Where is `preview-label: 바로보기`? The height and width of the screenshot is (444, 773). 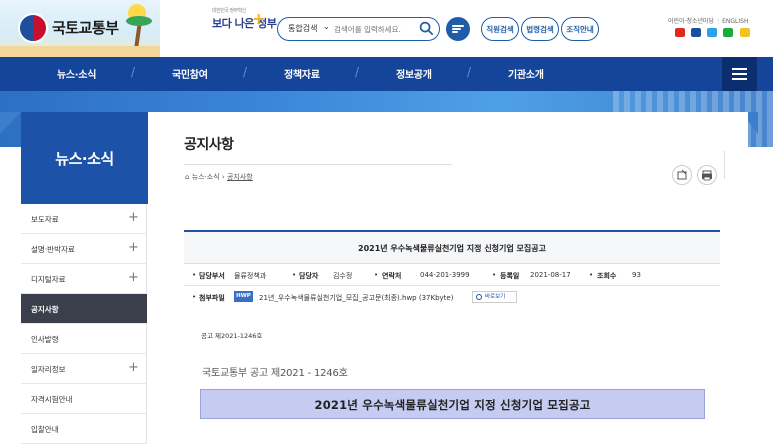
preview-label: 바로보기 is located at coordinates (495, 297).